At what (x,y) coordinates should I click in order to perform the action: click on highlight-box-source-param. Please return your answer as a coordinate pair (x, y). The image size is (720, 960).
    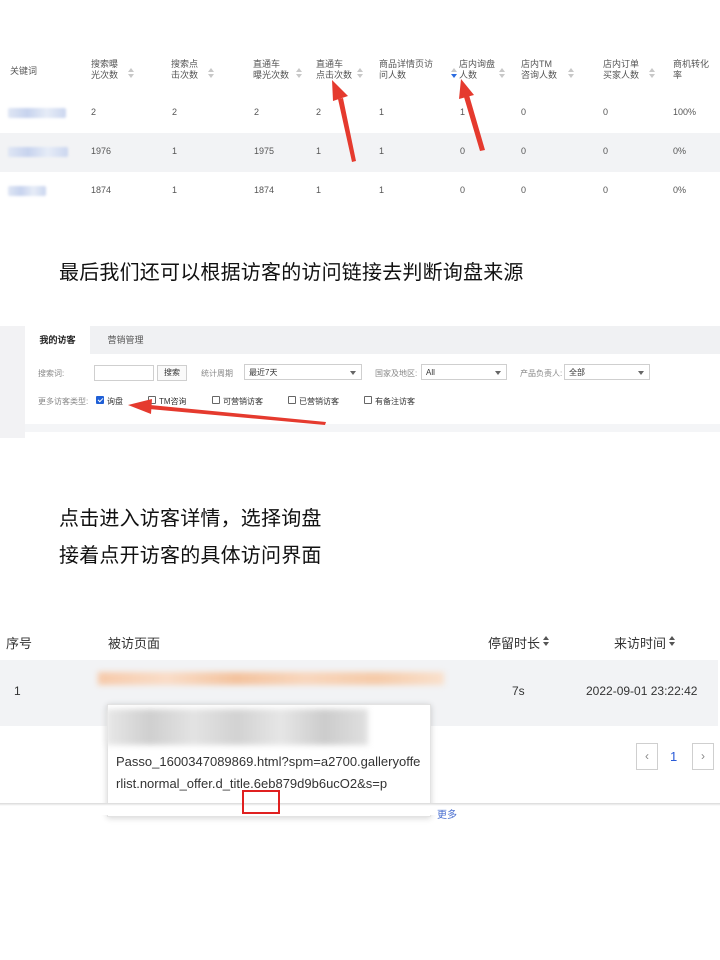
    Looking at the image, I should click on (261, 802).